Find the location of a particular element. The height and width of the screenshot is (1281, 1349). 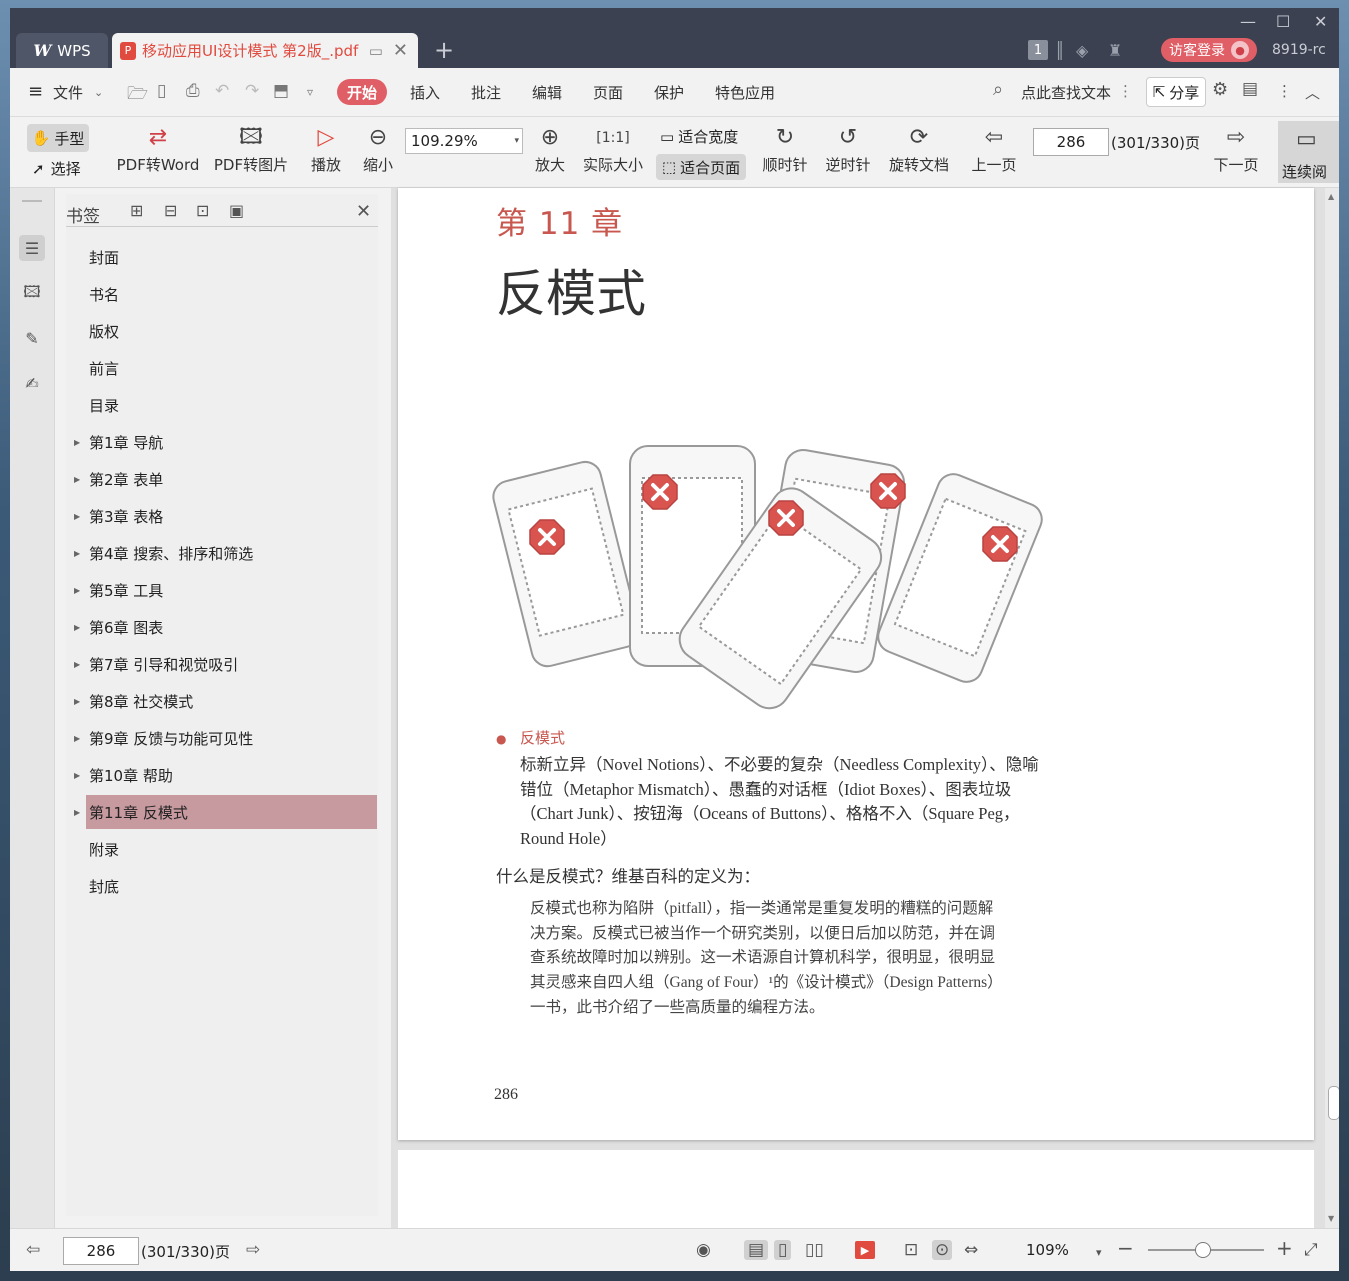

actual-size-button: [1:1] 实际大小 is located at coordinates (613, 148).